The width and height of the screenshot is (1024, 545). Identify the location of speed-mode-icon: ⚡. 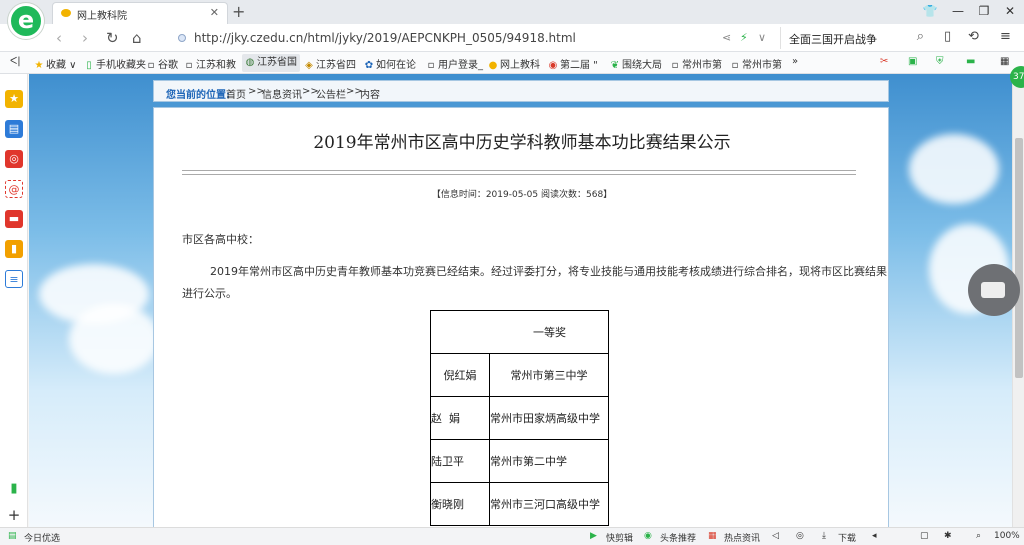
(744, 37).